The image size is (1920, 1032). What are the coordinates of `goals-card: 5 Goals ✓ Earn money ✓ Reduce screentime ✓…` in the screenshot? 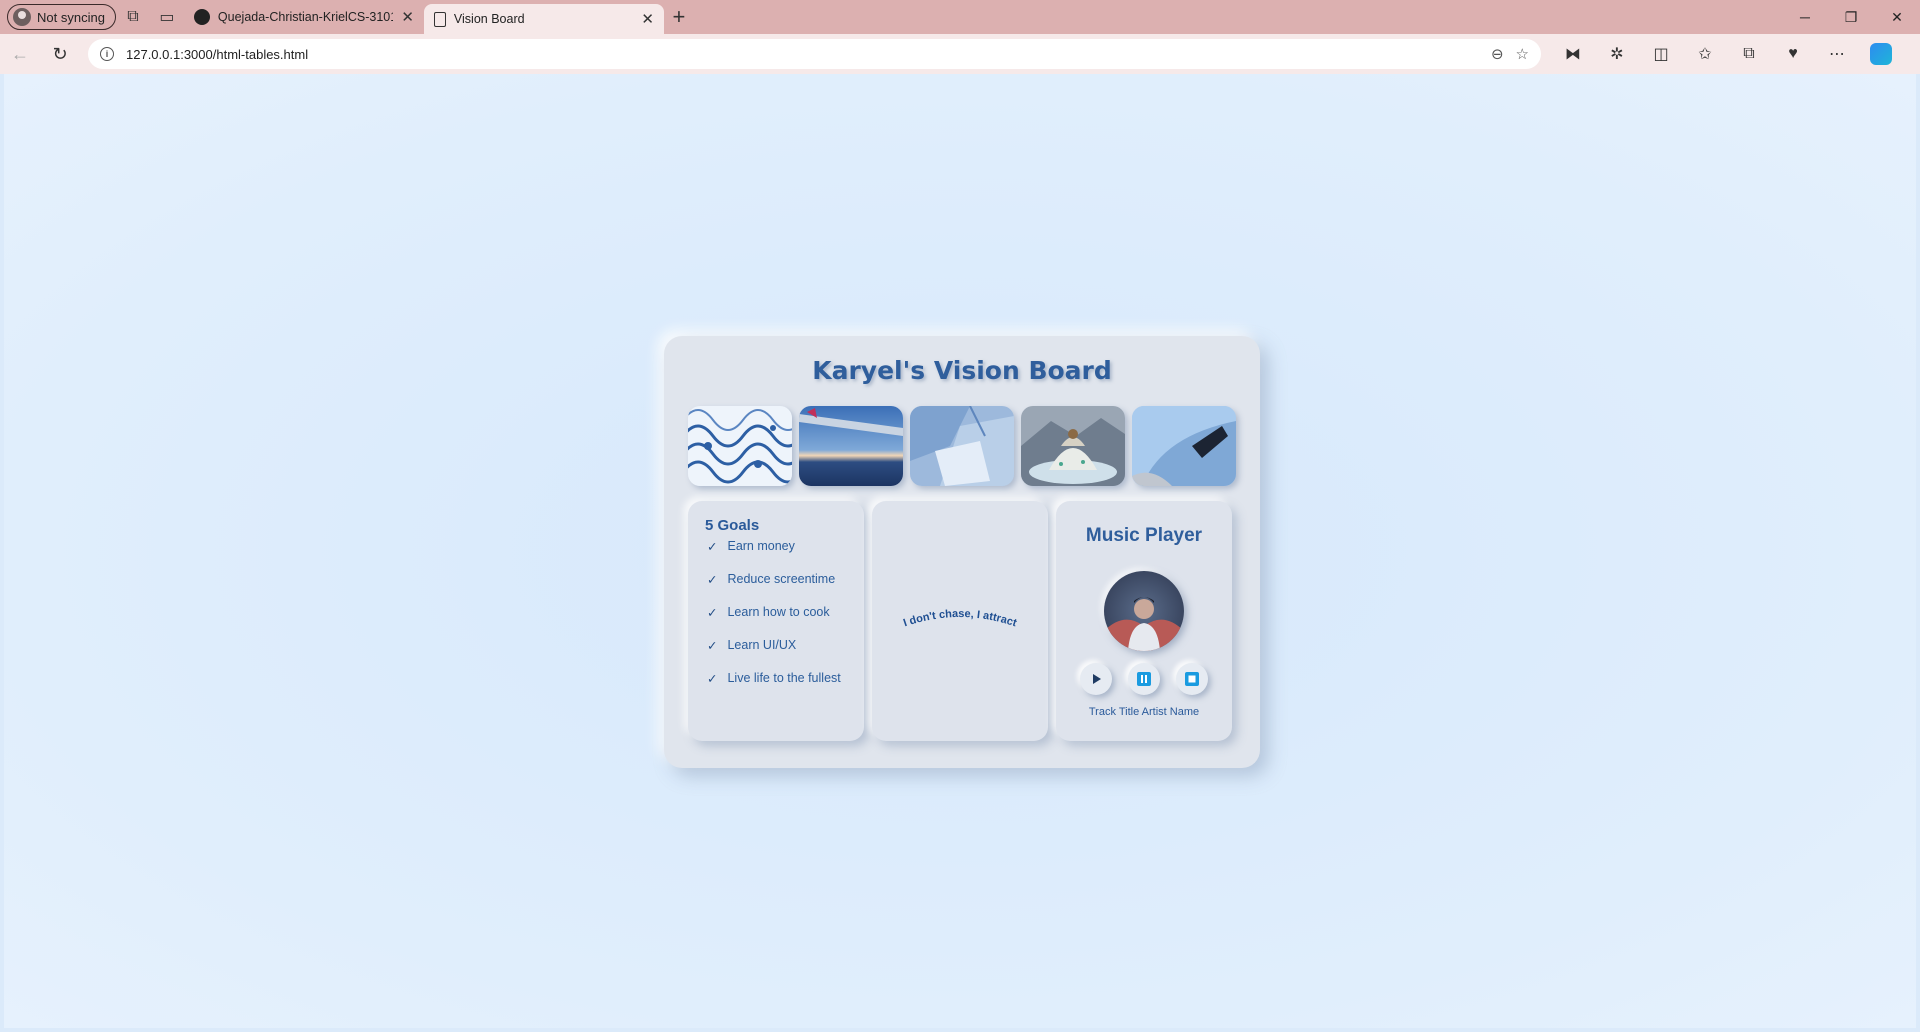 It's located at (776, 621).